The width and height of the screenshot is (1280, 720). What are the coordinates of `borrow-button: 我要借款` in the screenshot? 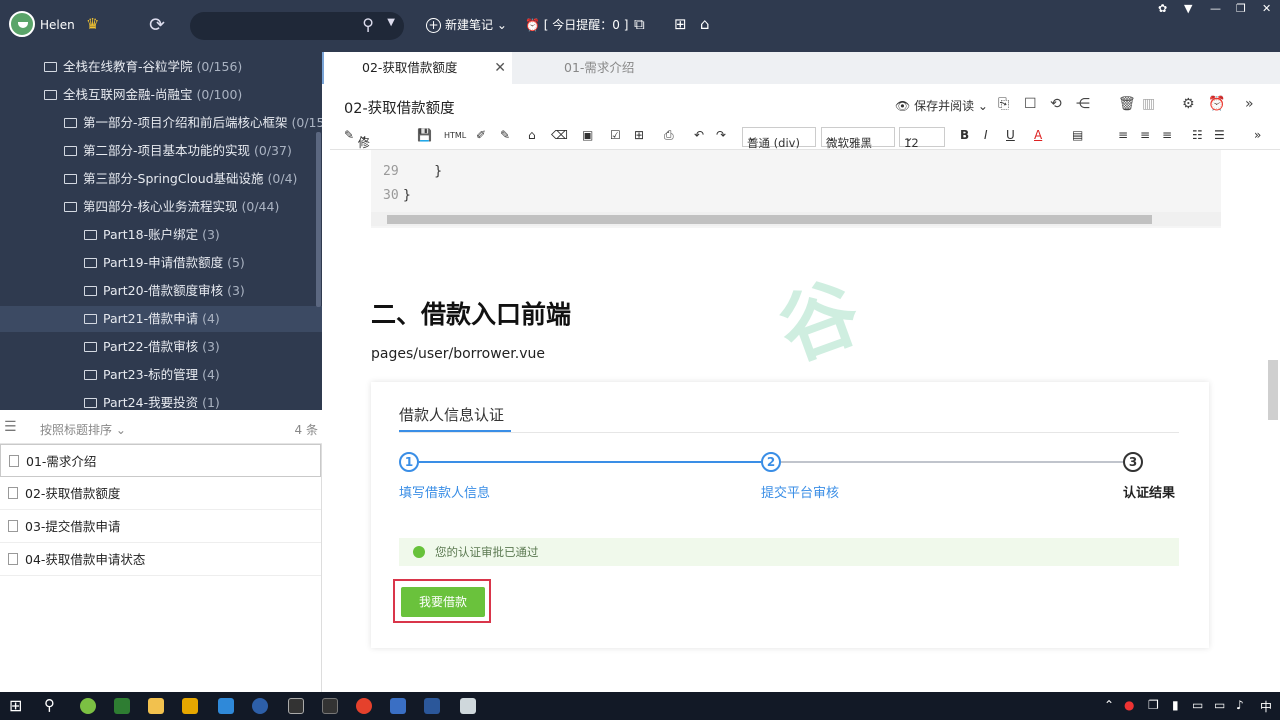 It's located at (443, 602).